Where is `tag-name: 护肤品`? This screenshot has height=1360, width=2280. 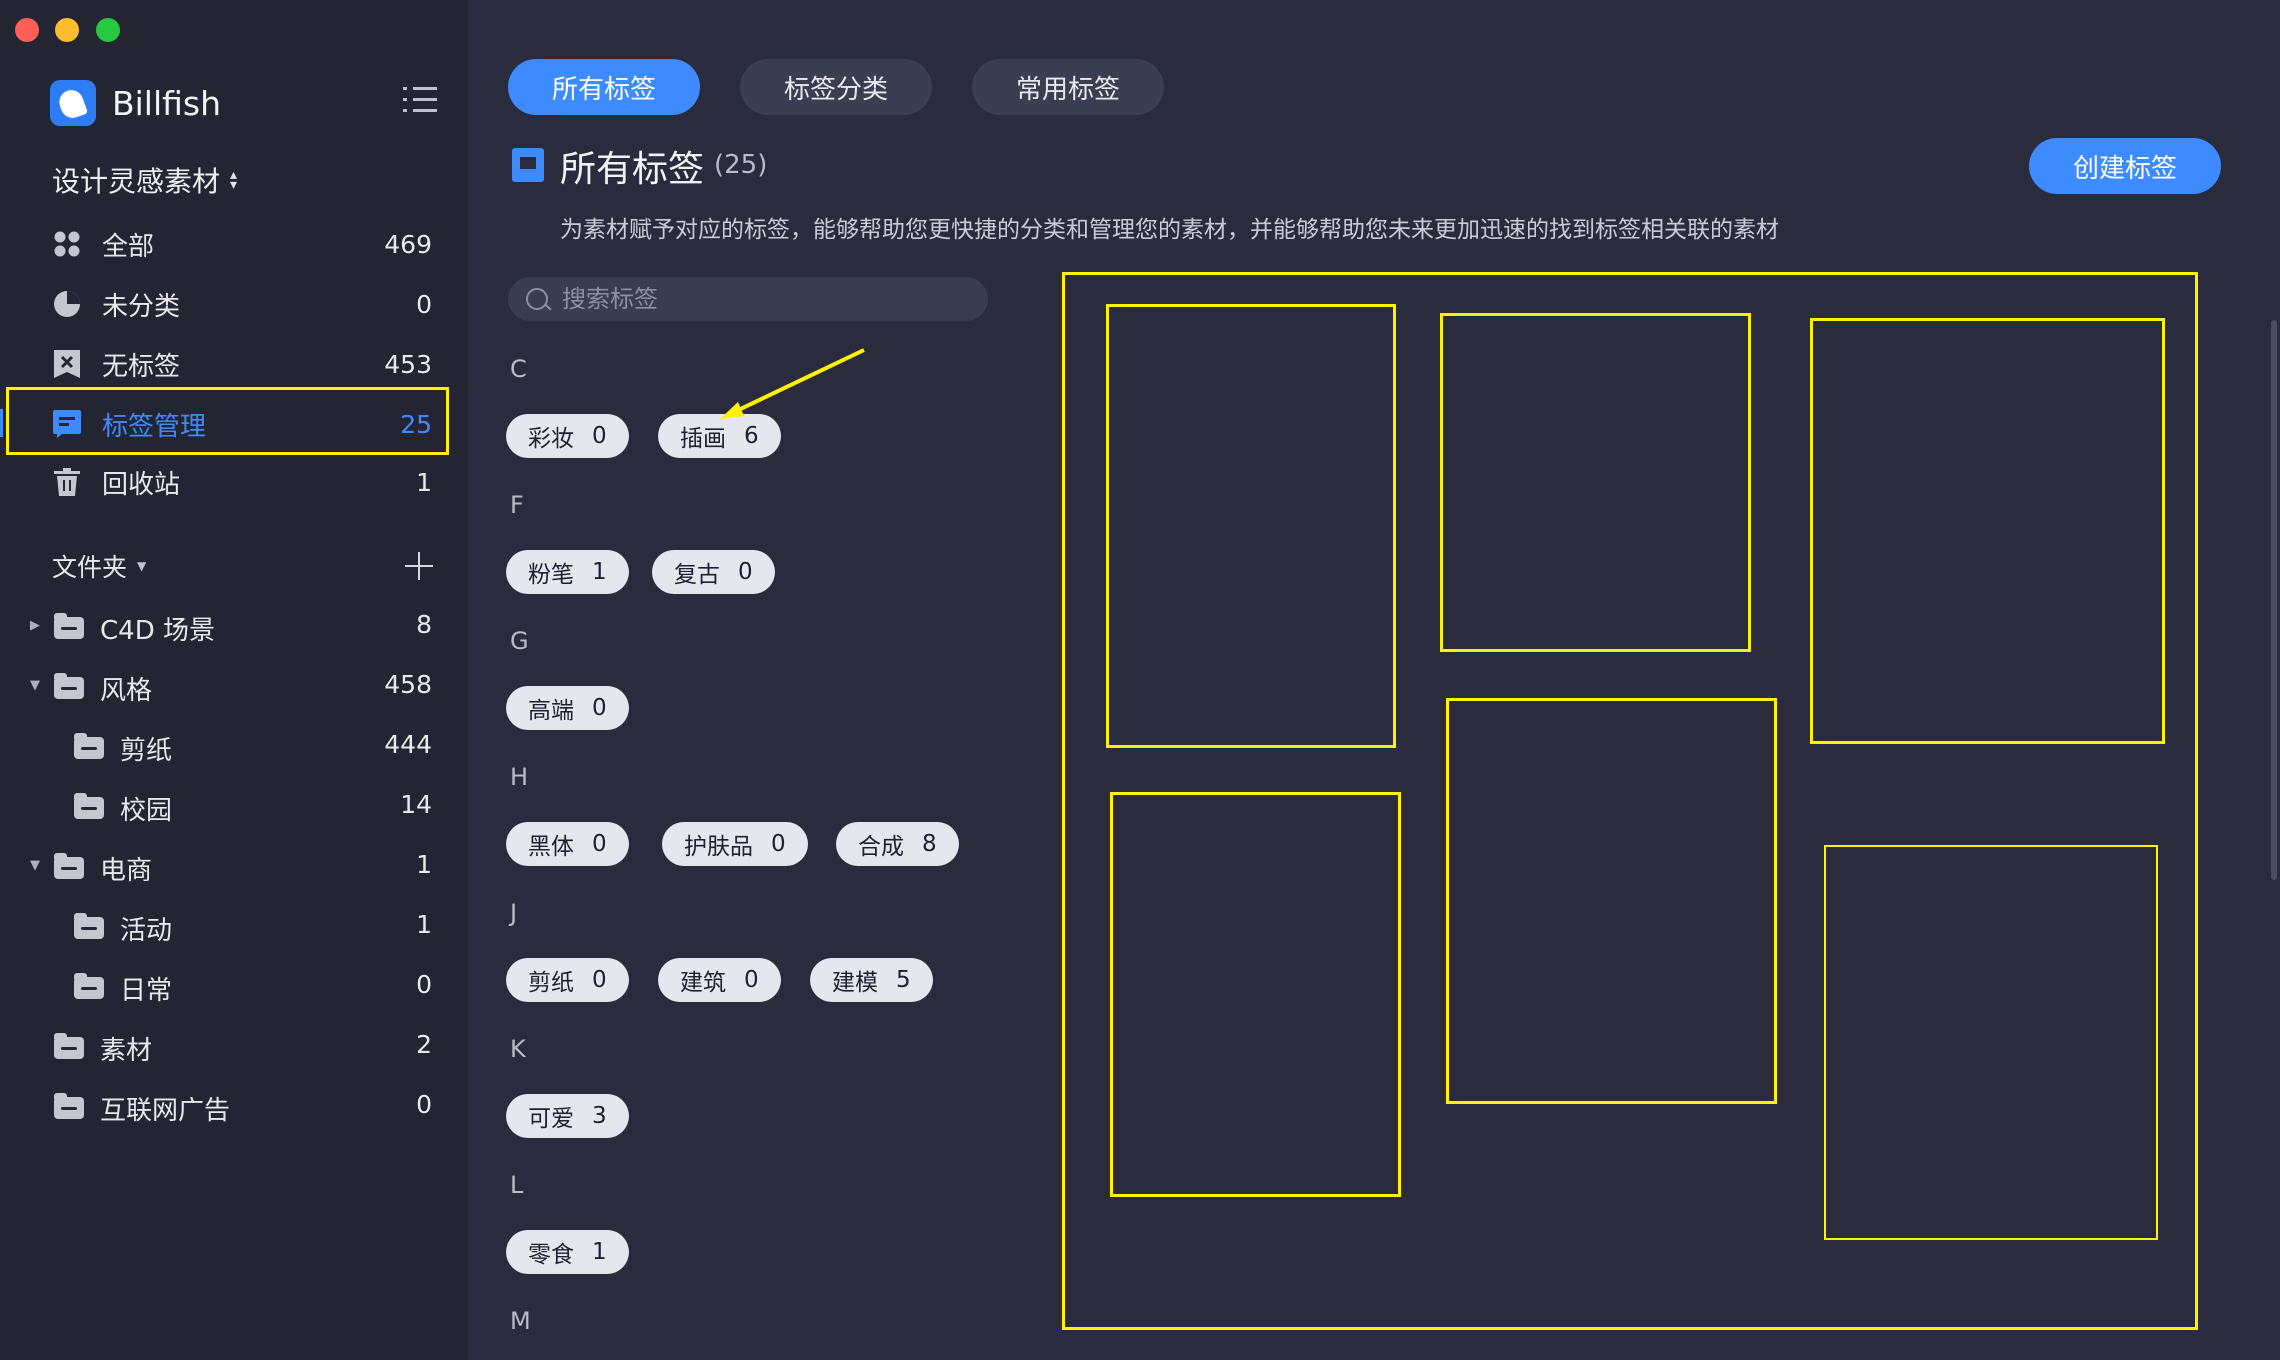
tag-name: 护肤品 is located at coordinates (718, 847).